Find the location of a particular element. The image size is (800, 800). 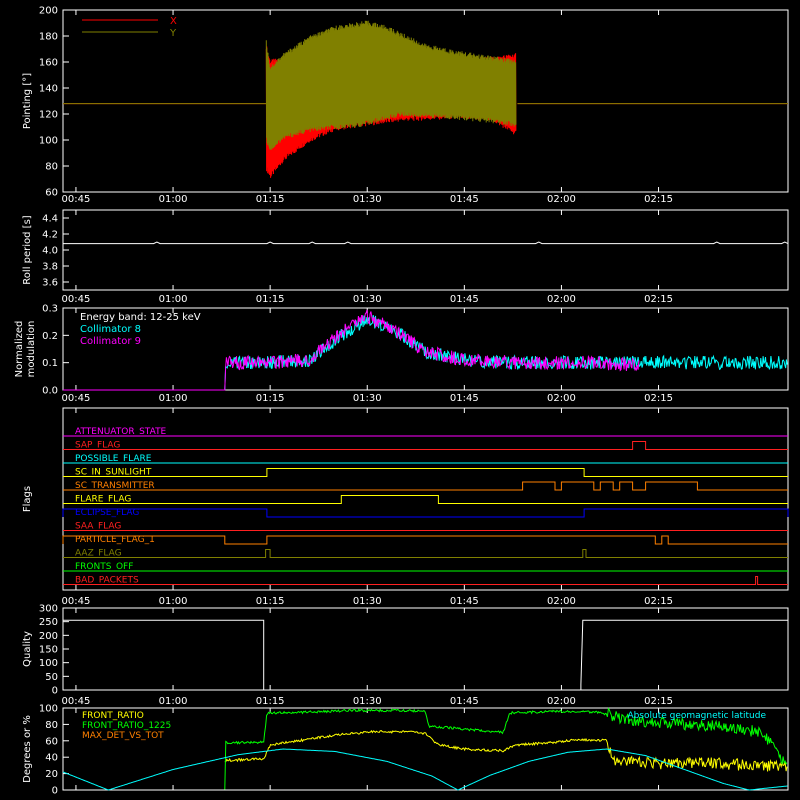

flag-label: SAA_FLAG is located at coordinates (98, 527).